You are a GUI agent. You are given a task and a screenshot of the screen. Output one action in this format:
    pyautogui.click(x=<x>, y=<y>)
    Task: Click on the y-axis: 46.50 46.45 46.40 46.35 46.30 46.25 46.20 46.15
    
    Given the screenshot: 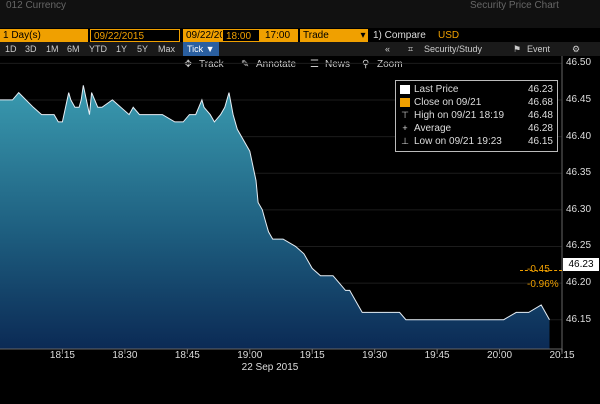 What is the action you would take?
    pyautogui.click(x=581, y=203)
    